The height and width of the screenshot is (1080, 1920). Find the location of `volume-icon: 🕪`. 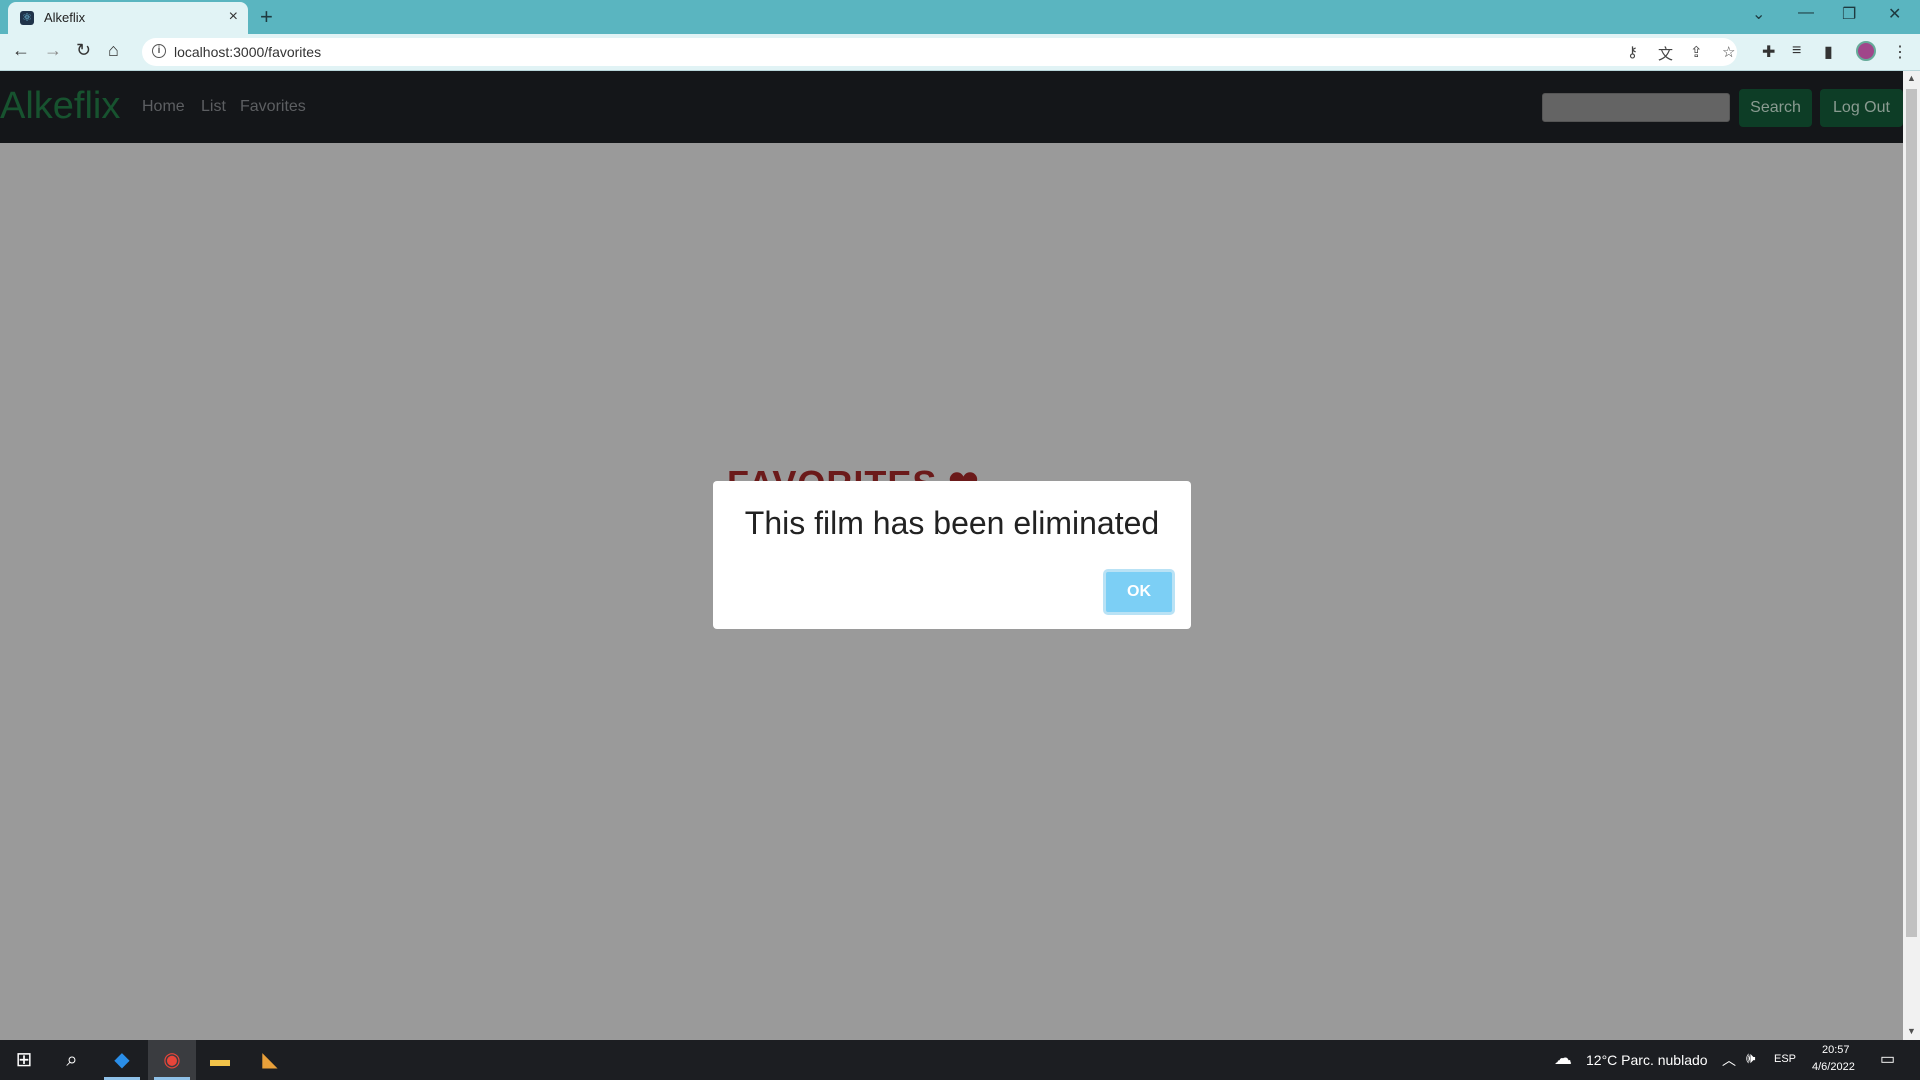

volume-icon: 🕪 is located at coordinates (1750, 1058).